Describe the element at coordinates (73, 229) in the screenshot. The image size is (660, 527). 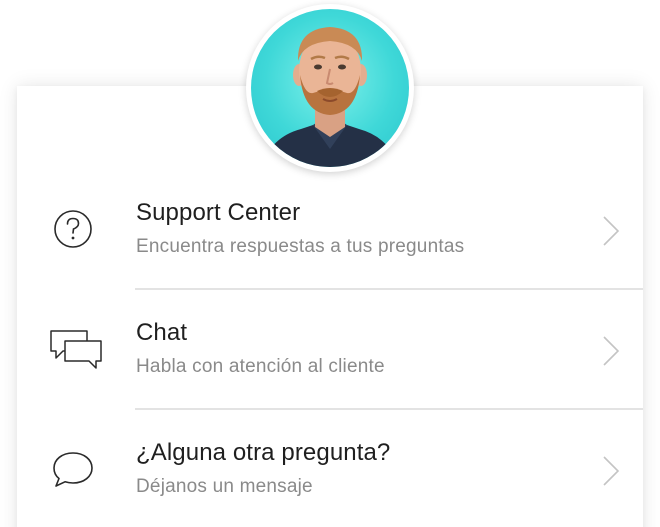
I see `question-circle-icon` at that location.